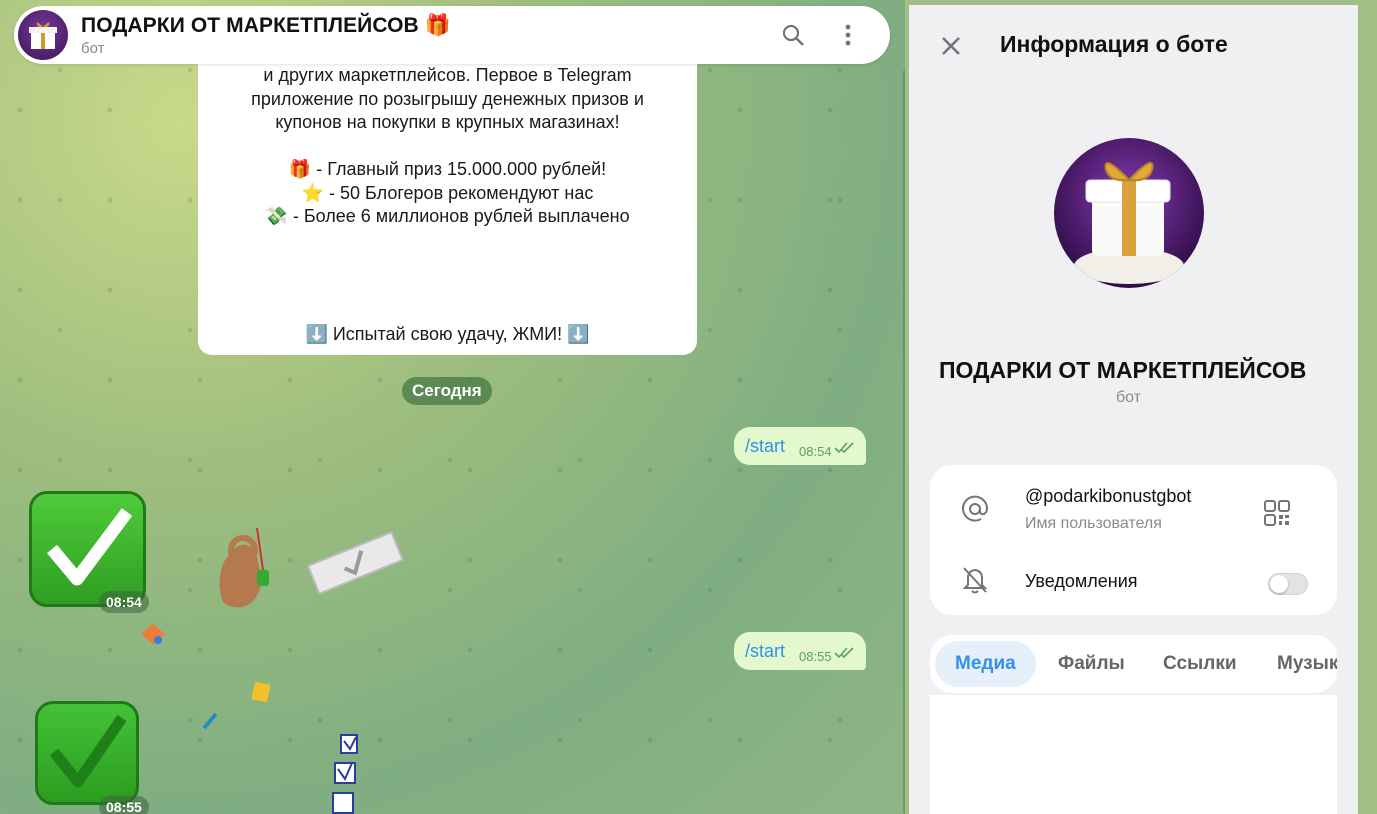 The width and height of the screenshot is (1377, 814). Describe the element at coordinates (447, 122) in the screenshot. I see `welcome-line: купонов на покупки в крупных магазинах!` at that location.